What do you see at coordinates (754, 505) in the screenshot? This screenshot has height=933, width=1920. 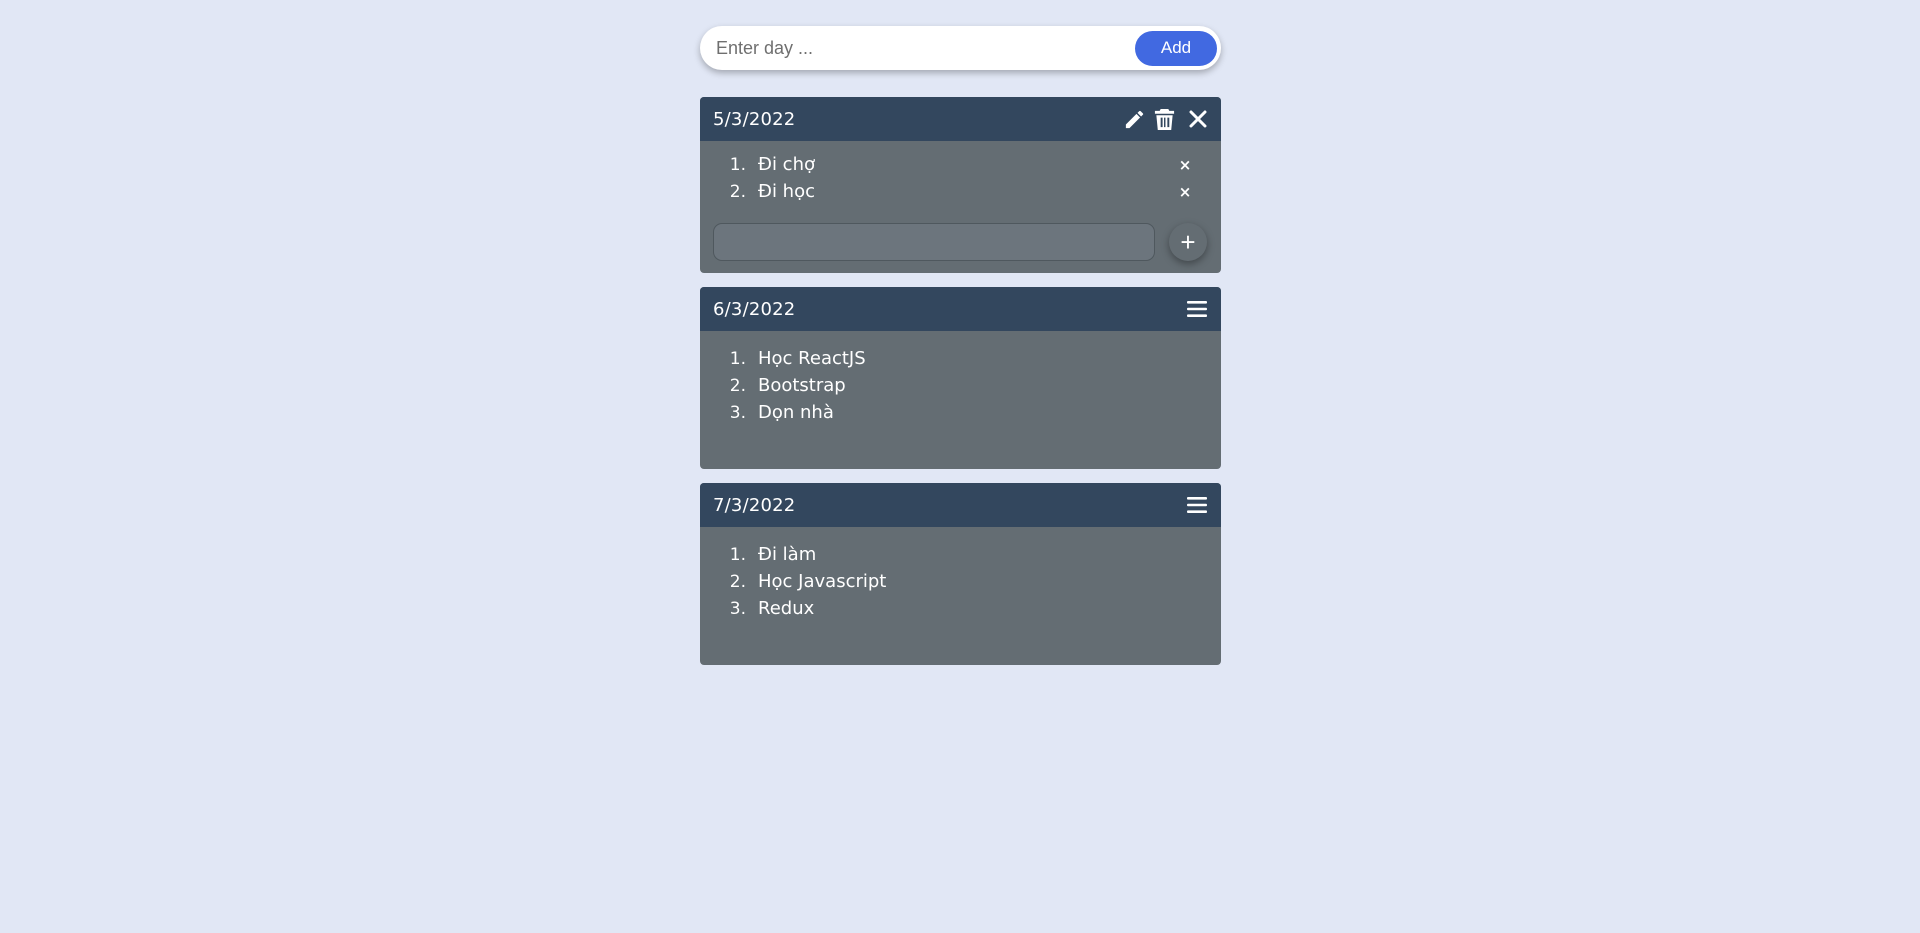 I see `card-date: 7/3/2022` at bounding box center [754, 505].